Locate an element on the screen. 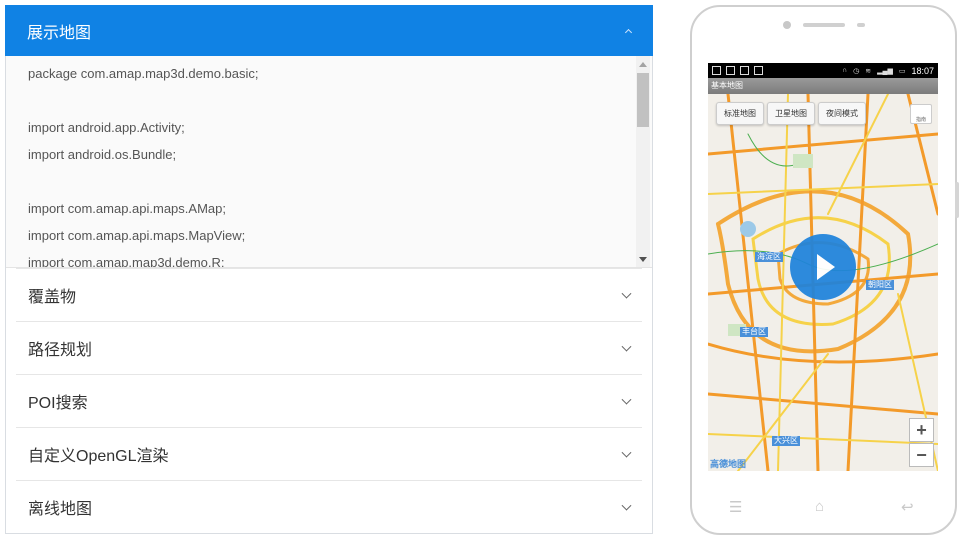 This screenshot has height=539, width=965. compass-button: 指南 is located at coordinates (921, 114).